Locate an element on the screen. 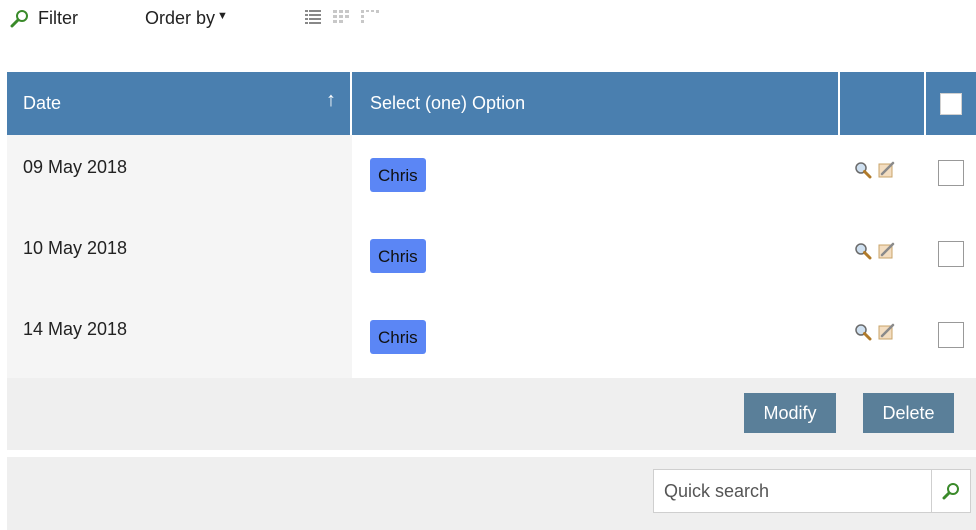 The height and width of the screenshot is (530, 976). quick-search-input is located at coordinates (793, 491).